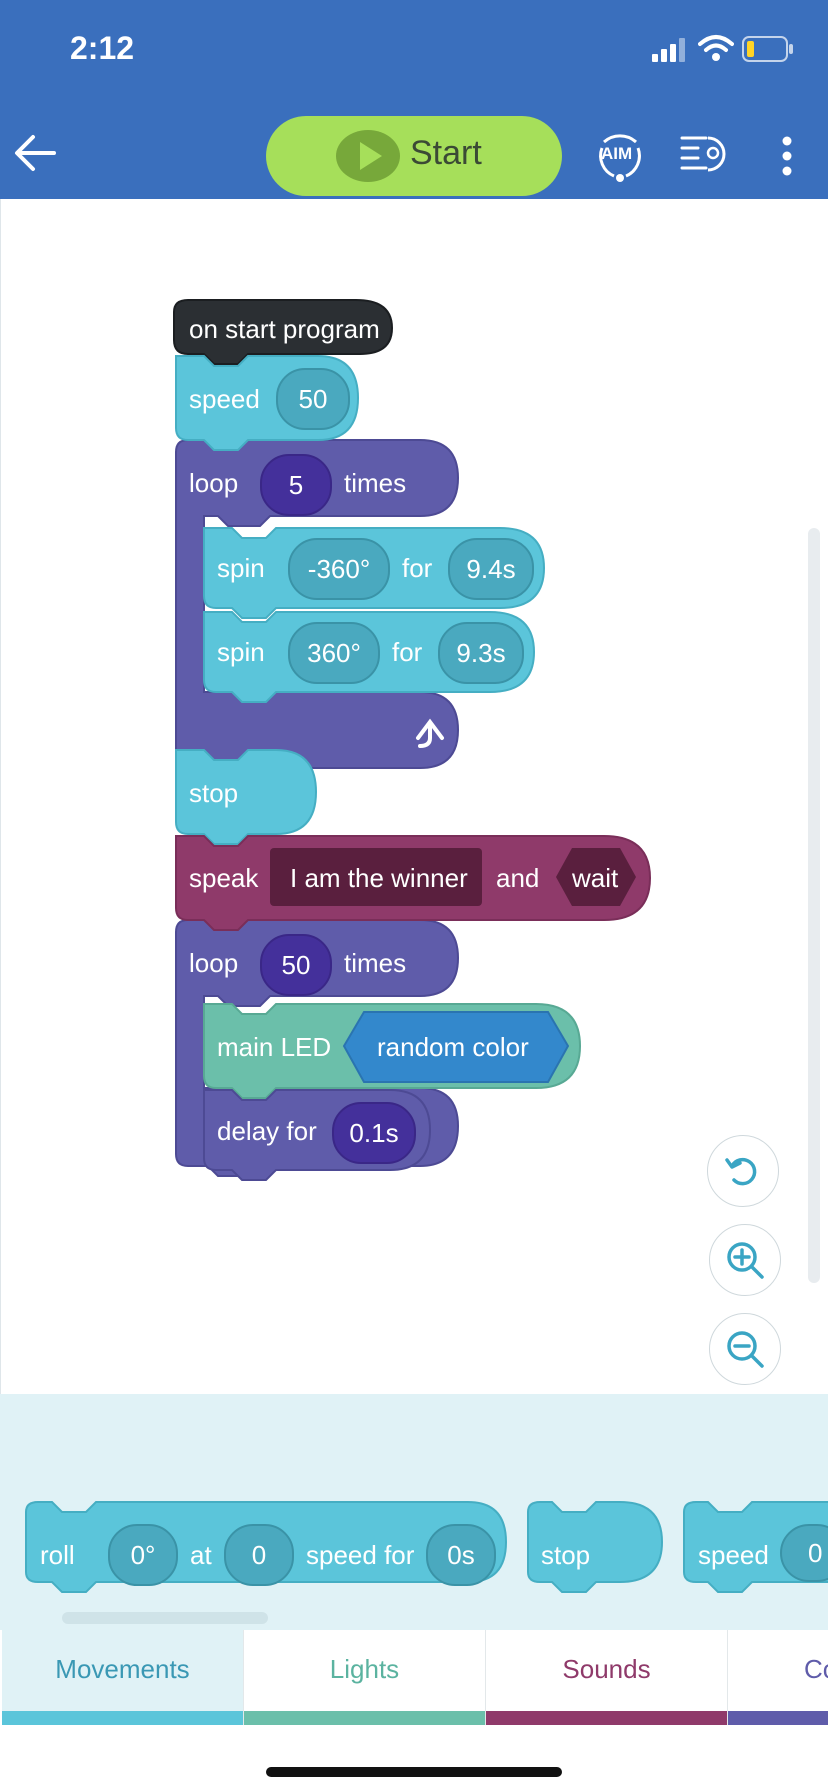  Describe the element at coordinates (379, 878) in the screenshot. I see `speak-text-input: I am the winner` at that location.